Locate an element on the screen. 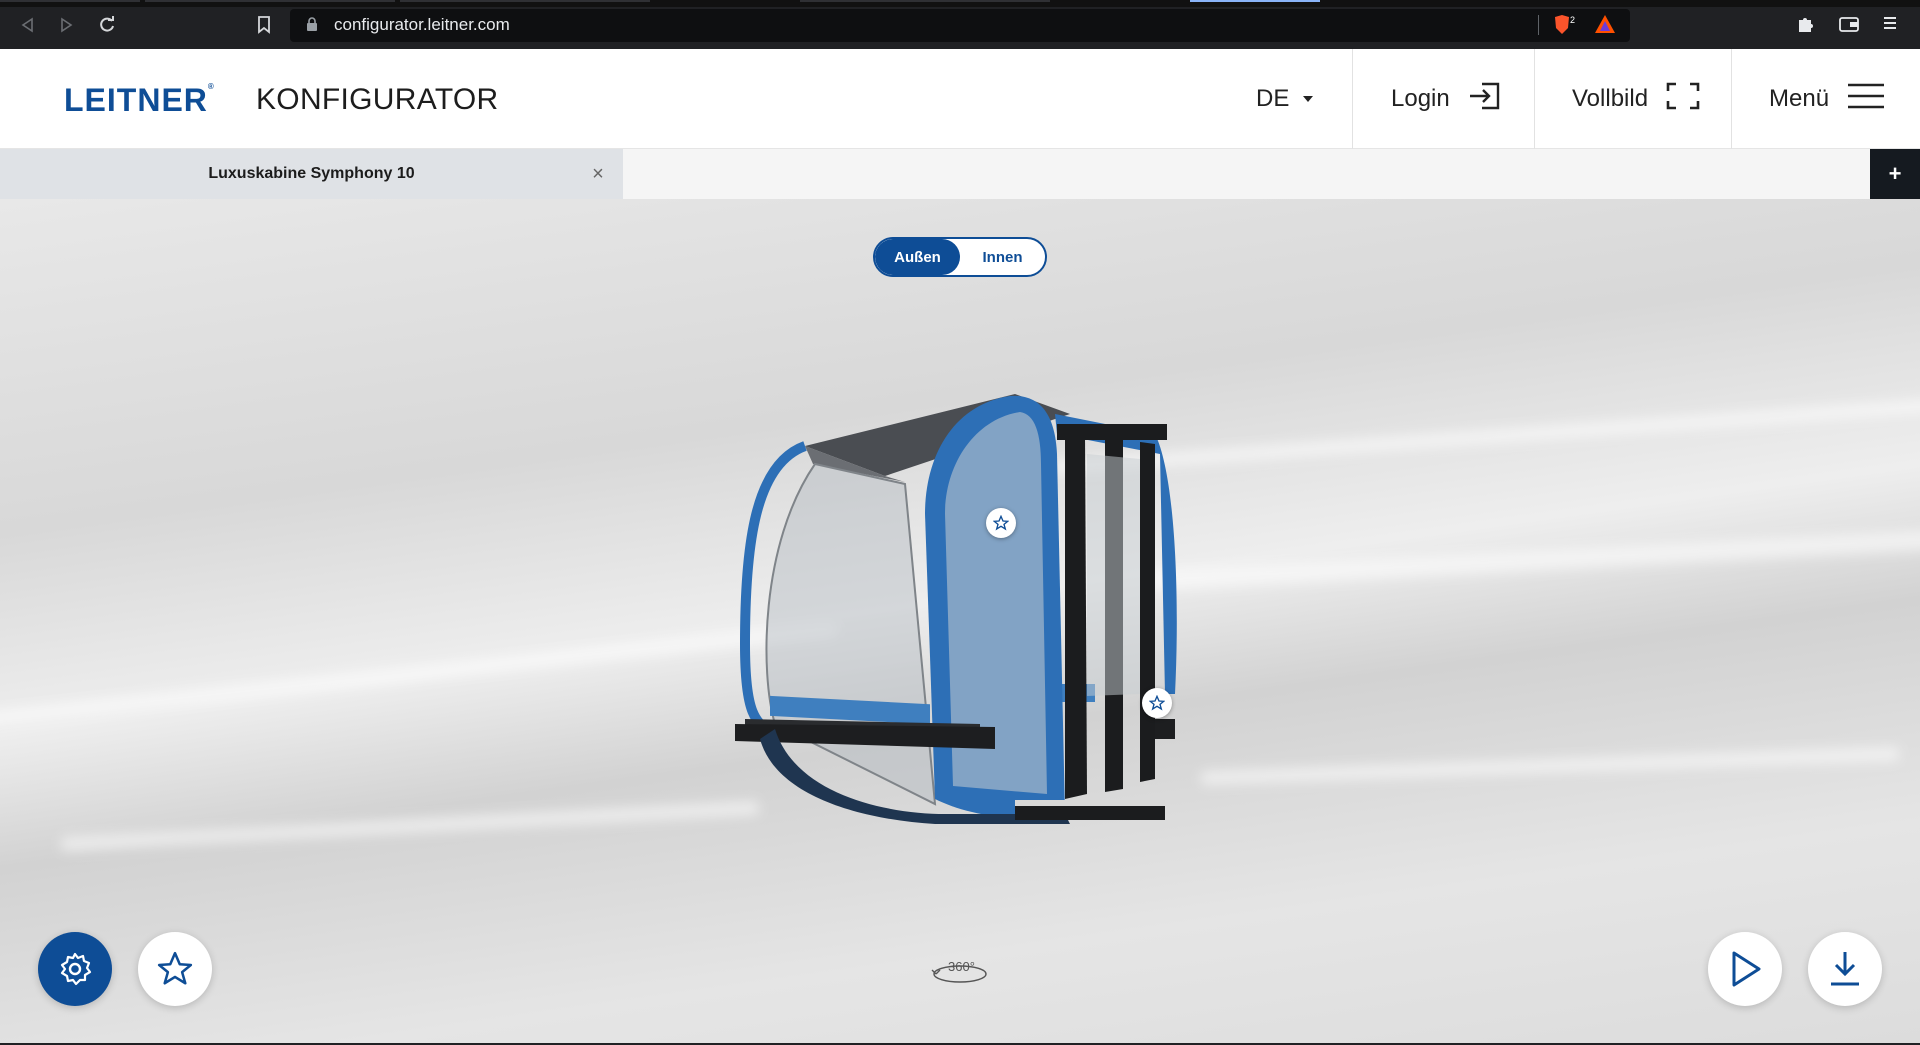  forward-icon is located at coordinates (67, 25).